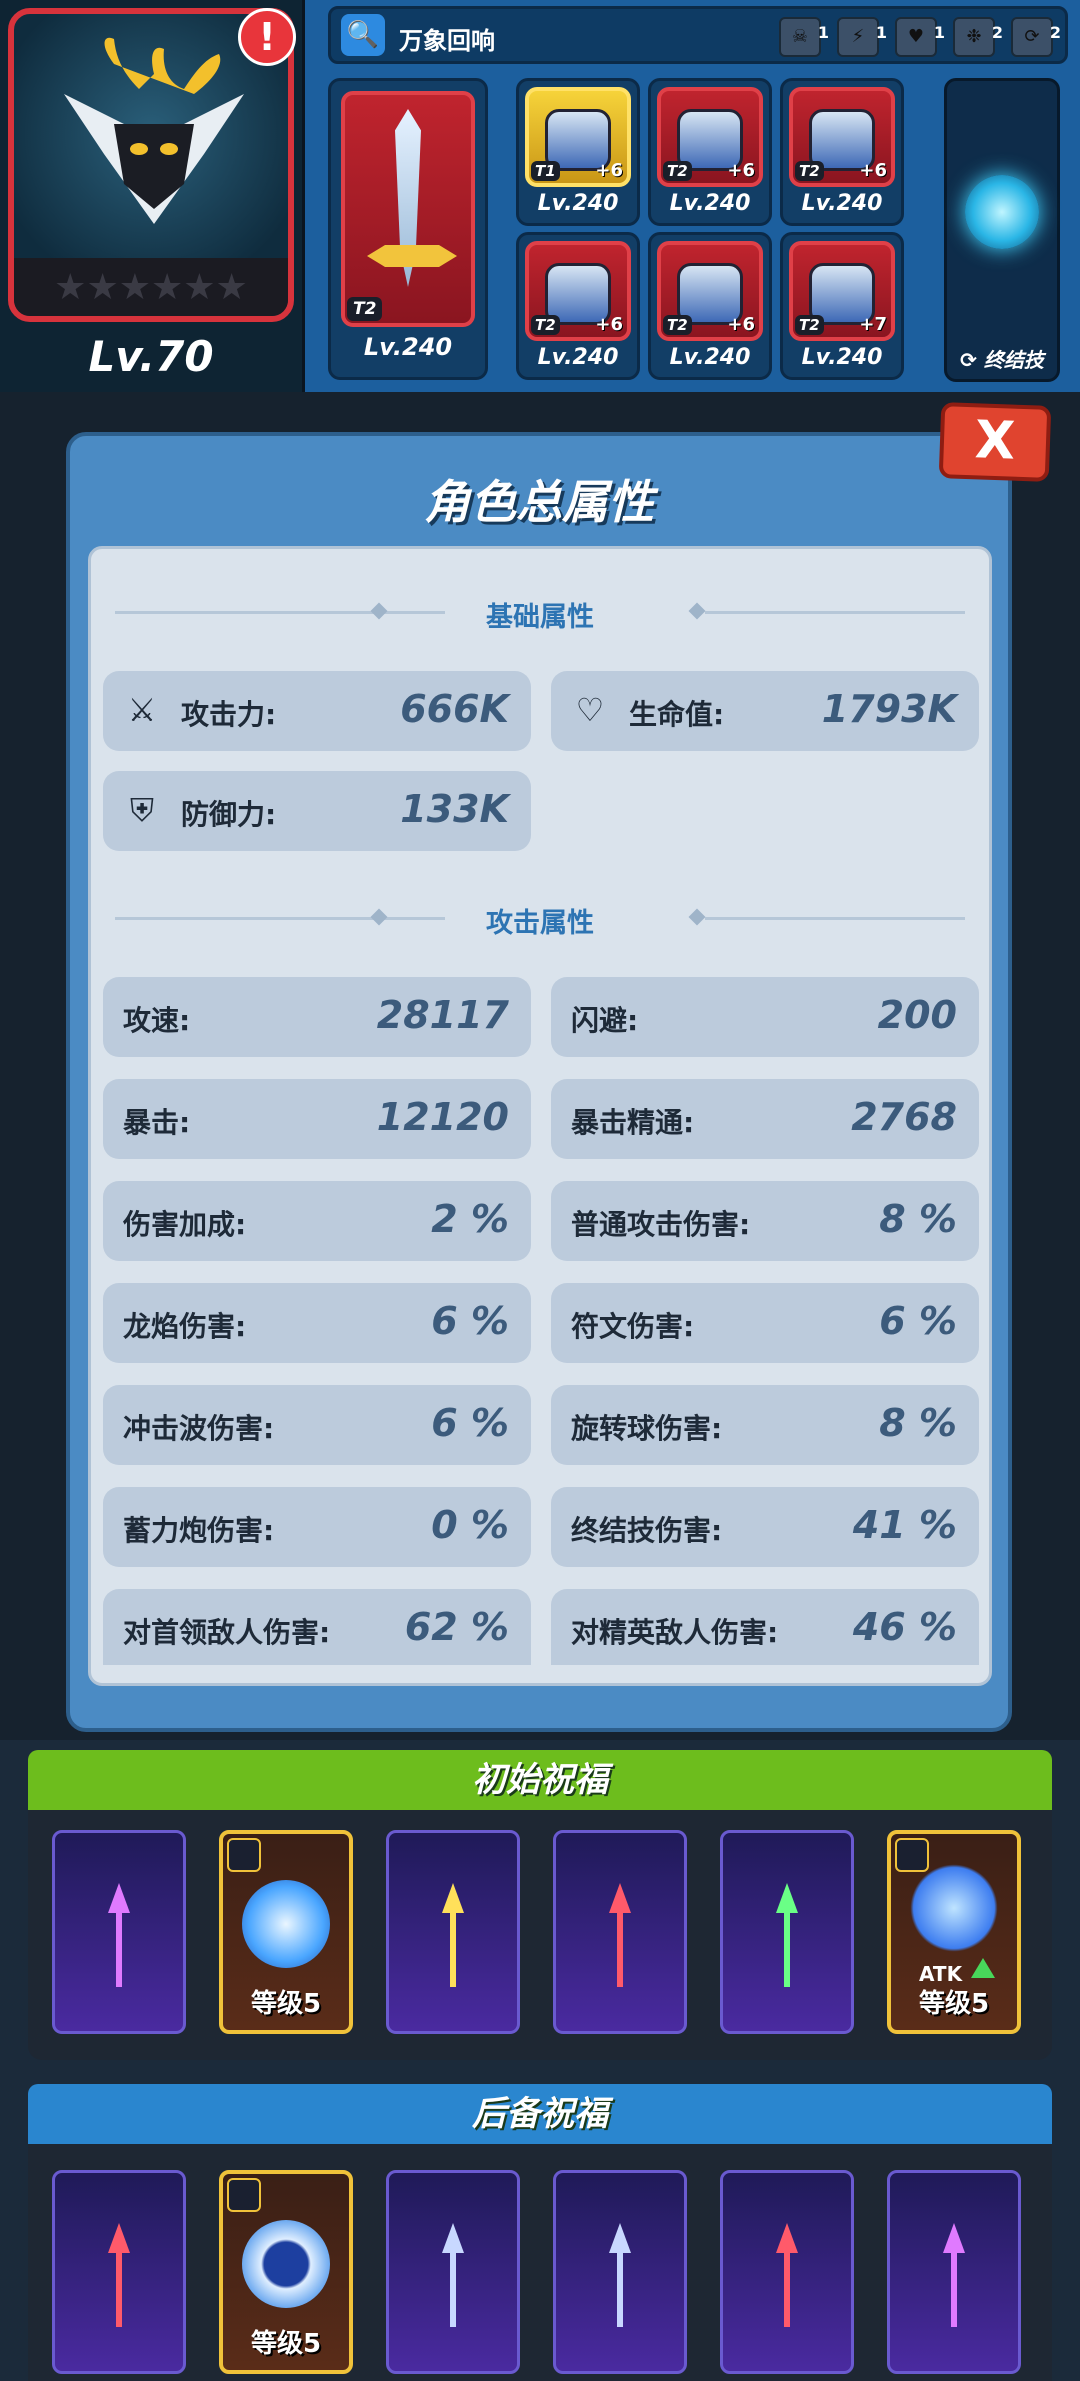 This screenshot has width=1080, height=2381. What do you see at coordinates (267, 37) in the screenshot?
I see `alert-badge: !` at bounding box center [267, 37].